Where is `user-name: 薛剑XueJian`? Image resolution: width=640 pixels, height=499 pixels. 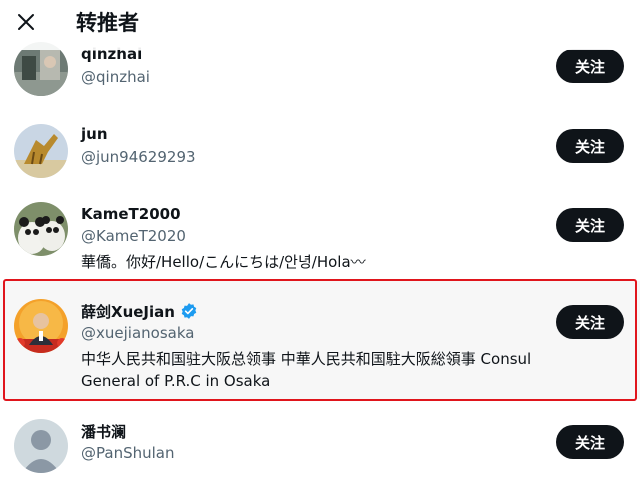 user-name: 薛剑XueJian is located at coordinates (128, 311).